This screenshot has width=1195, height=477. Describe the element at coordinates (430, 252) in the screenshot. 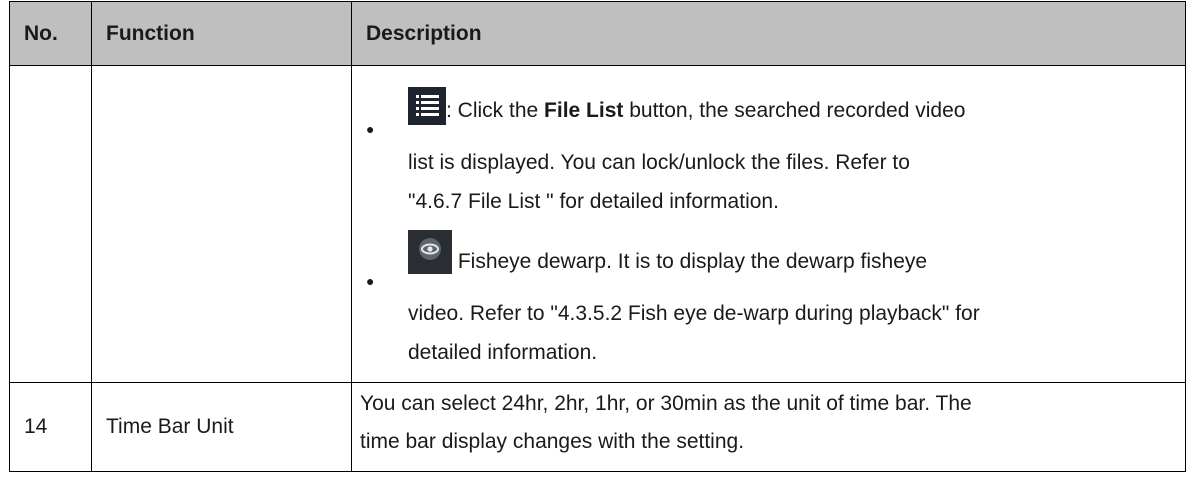

I see `fisheye-dewarp-icon` at that location.